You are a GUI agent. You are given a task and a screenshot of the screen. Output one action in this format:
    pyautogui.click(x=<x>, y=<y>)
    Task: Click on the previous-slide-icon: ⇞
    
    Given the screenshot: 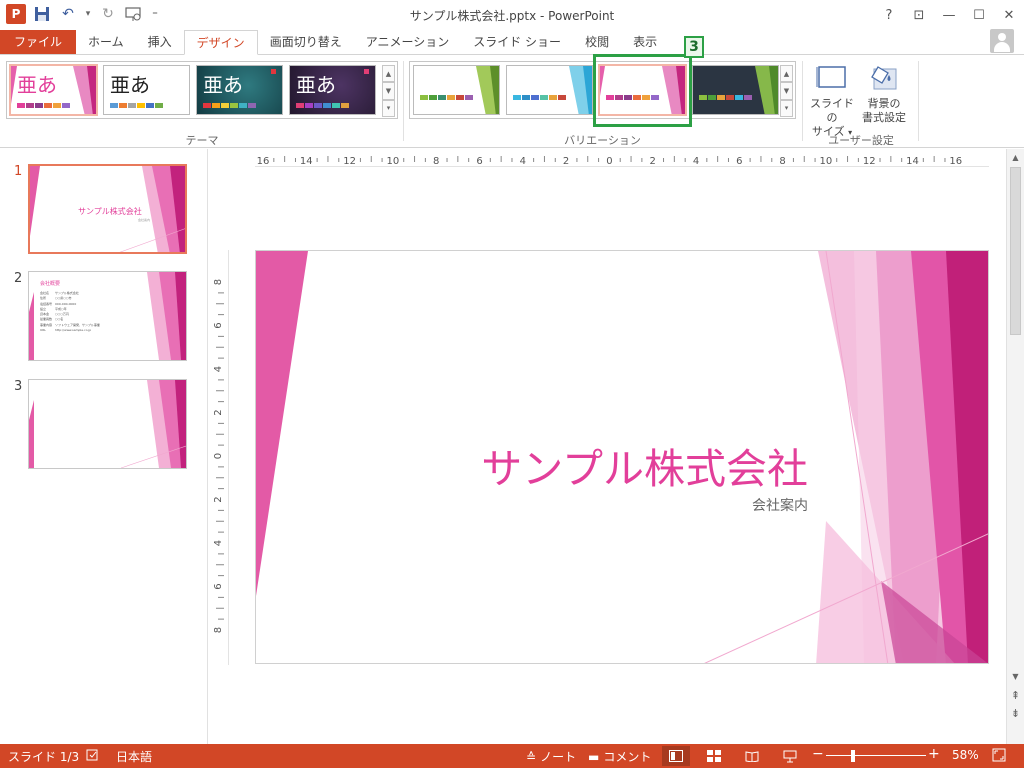 What is the action you would take?
    pyautogui.click(x=1015, y=695)
    